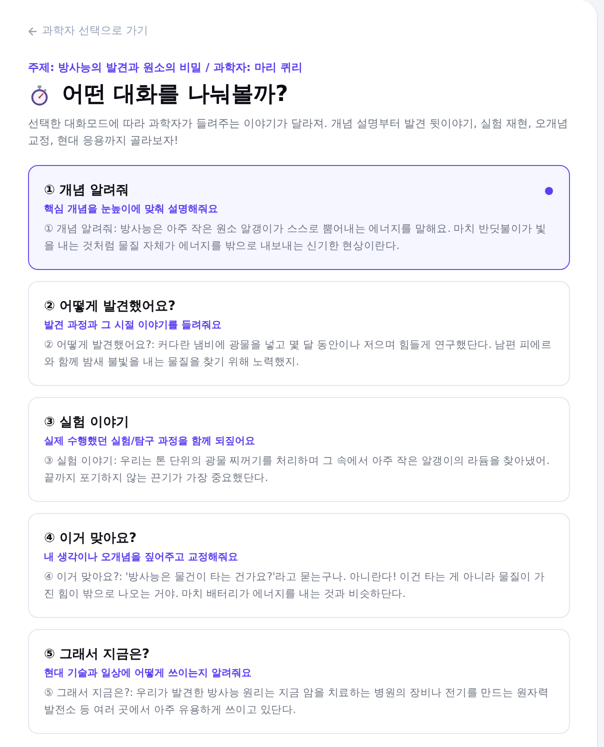 The width and height of the screenshot is (604, 747). What do you see at coordinates (296, 238) in the screenshot?
I see `mode-preview-text: ① 개념 알려줘: 방사능은 아주 작은 원소 알갱이가 스스로 뿜어내는 에너지를 말해요. 마치 반딧불이가 빛을 내는 것처럼 물질 자체가 에너지를 밖으로 내보내는 신기한 현상이란다.` at bounding box center [296, 238].